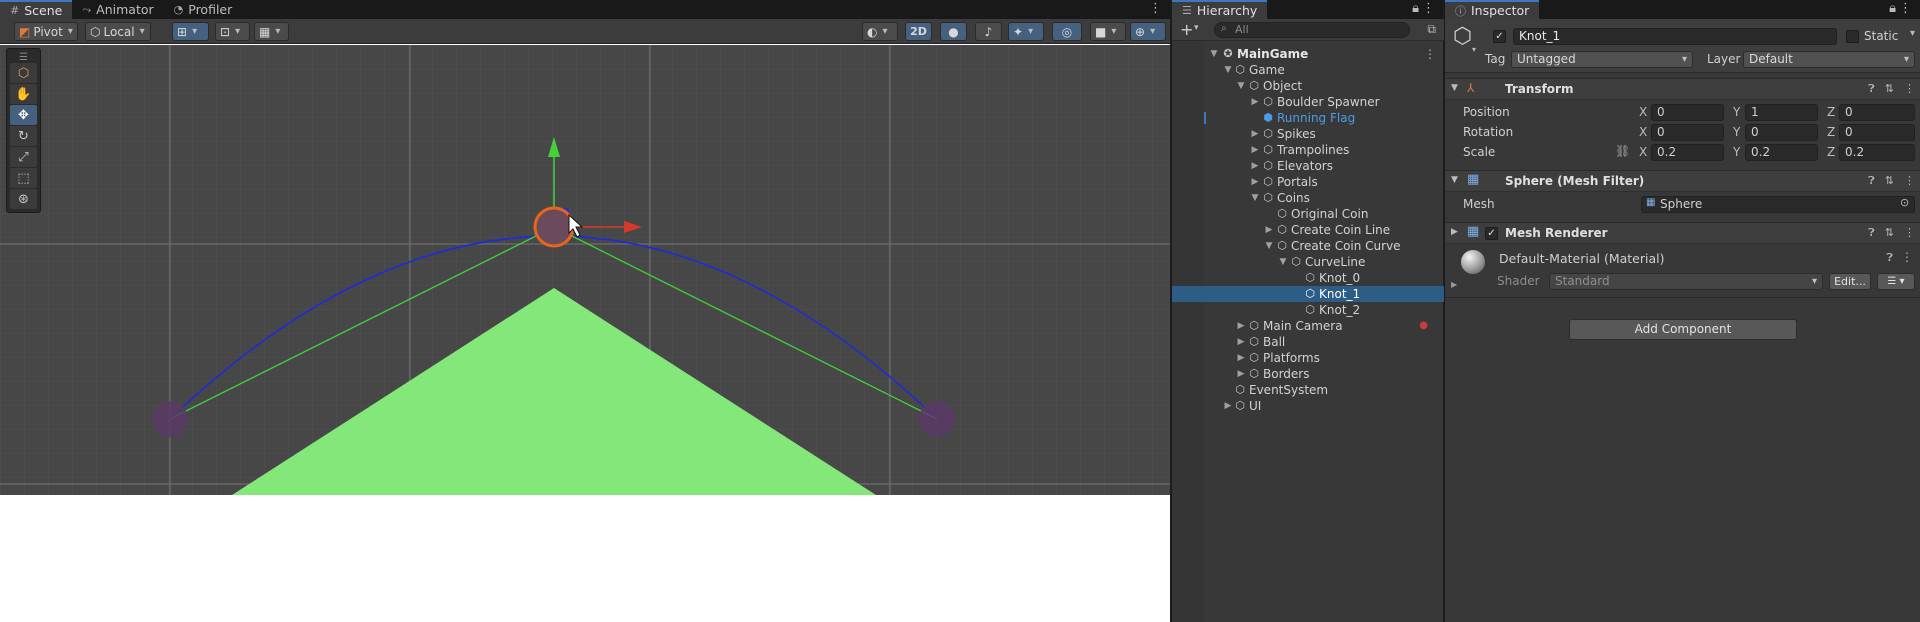 The height and width of the screenshot is (622, 1920). I want to click on selected-knot-handle, so click(554, 227).